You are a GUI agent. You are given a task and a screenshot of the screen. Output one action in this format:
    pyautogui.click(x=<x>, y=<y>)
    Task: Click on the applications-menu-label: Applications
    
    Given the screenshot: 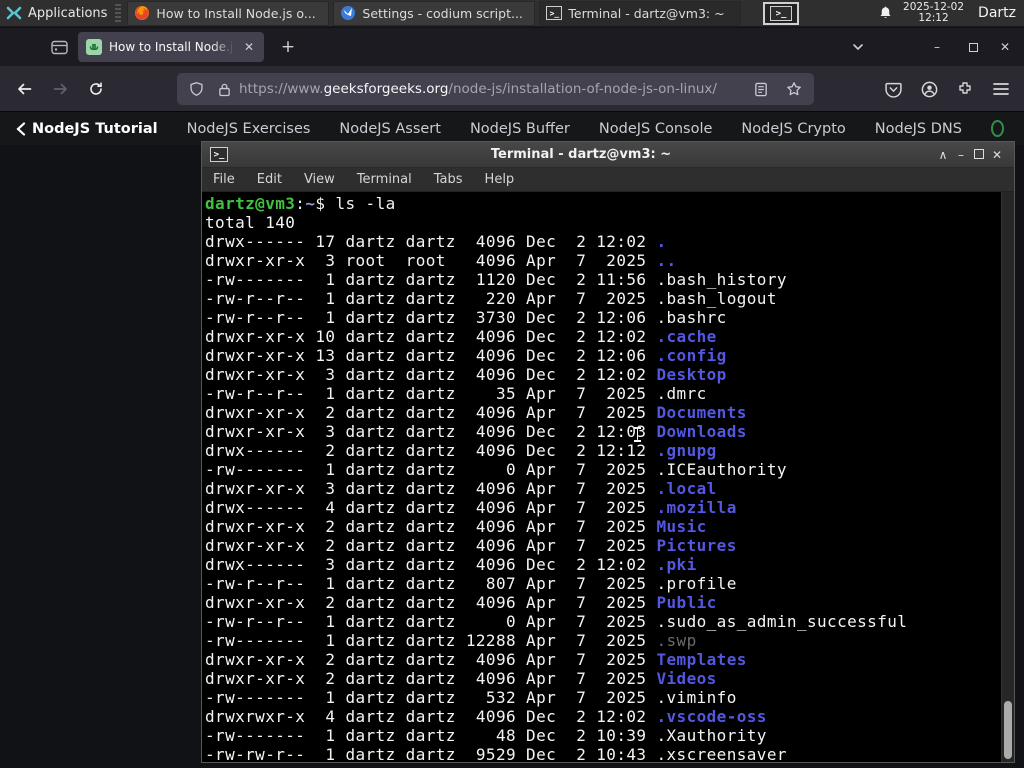 What is the action you would take?
    pyautogui.click(x=68, y=13)
    